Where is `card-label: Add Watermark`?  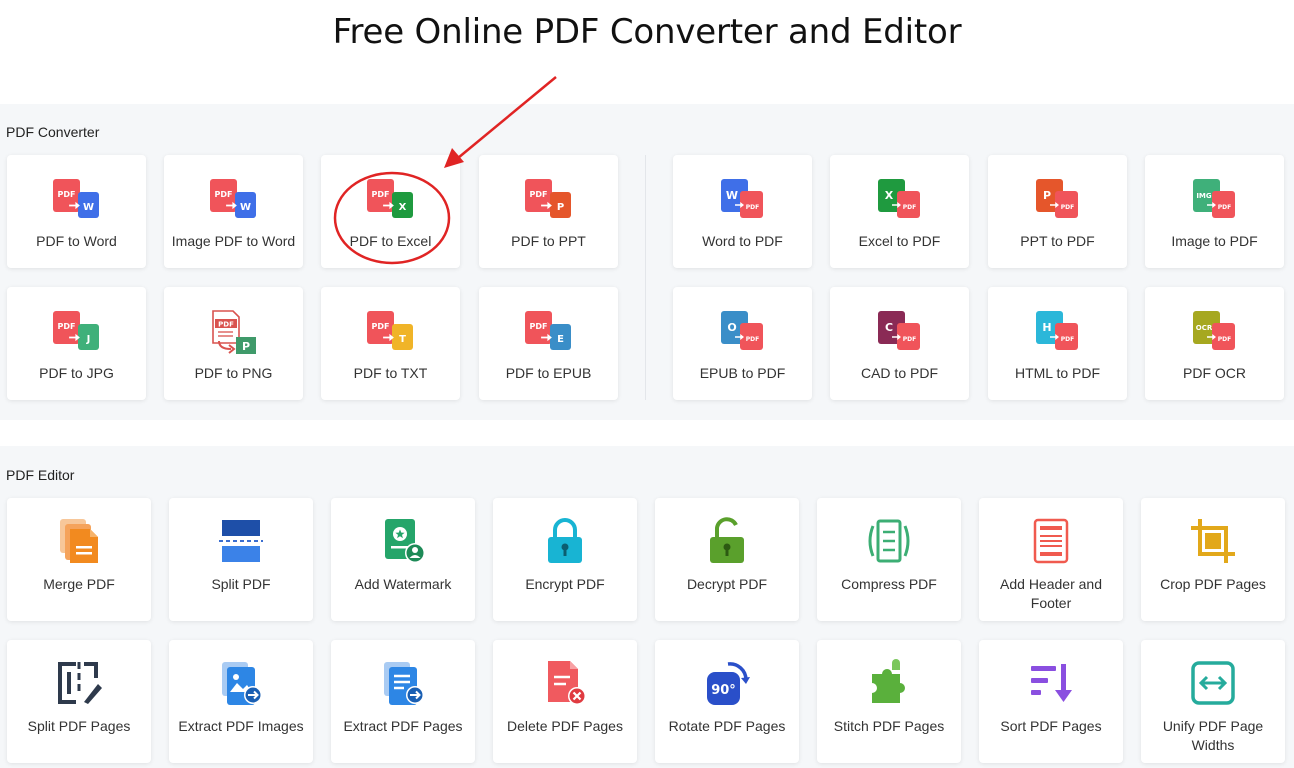 card-label: Add Watermark is located at coordinates (403, 584).